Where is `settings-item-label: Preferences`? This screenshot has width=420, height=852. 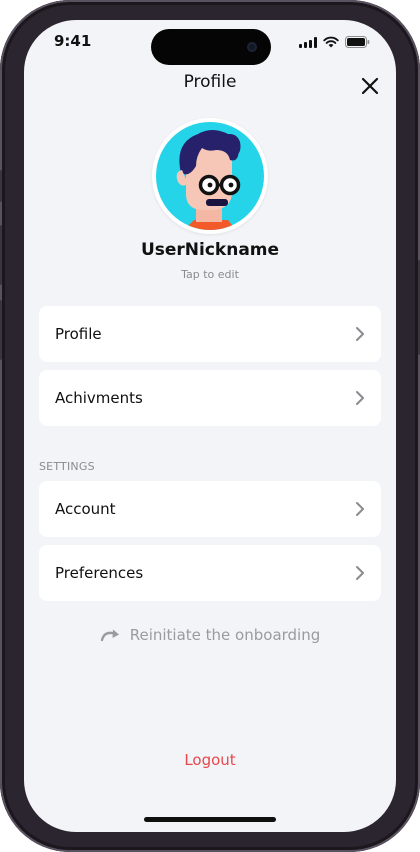
settings-item-label: Preferences is located at coordinates (99, 573).